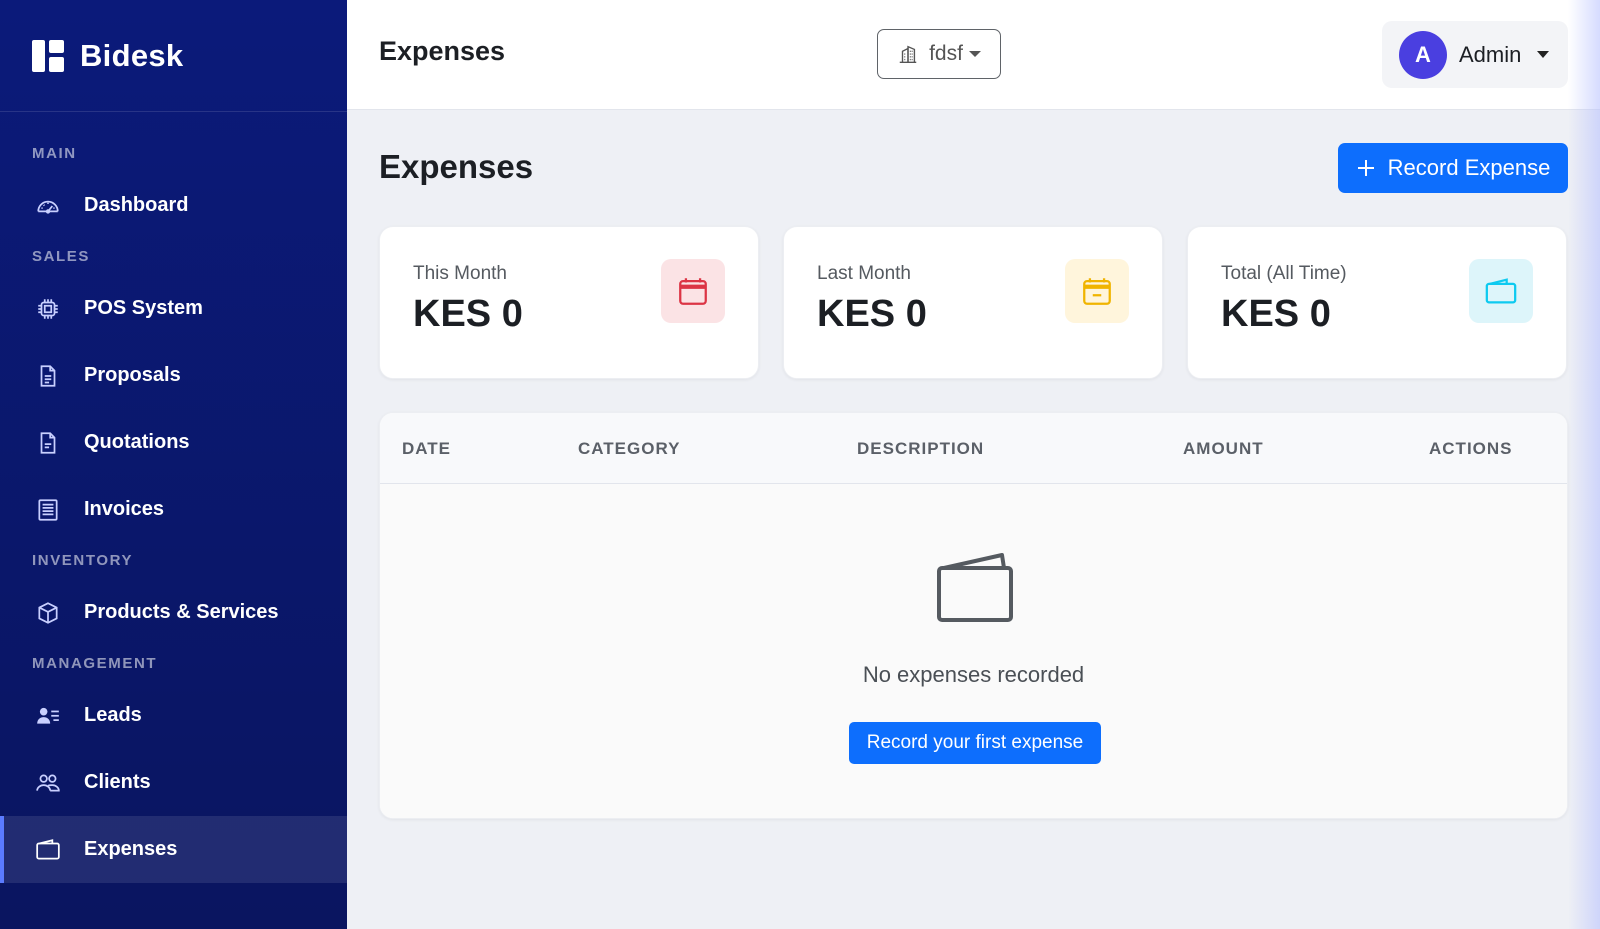 This screenshot has width=1600, height=929. Describe the element at coordinates (864, 273) in the screenshot. I see `stat-label: Last Month` at that location.